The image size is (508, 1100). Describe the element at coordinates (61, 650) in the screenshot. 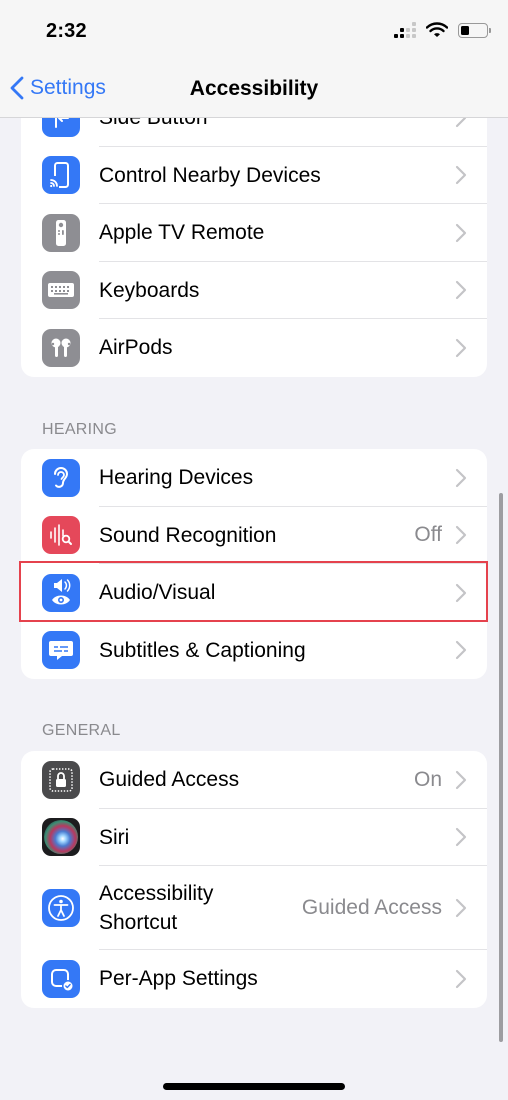

I see `captioning-icon` at that location.